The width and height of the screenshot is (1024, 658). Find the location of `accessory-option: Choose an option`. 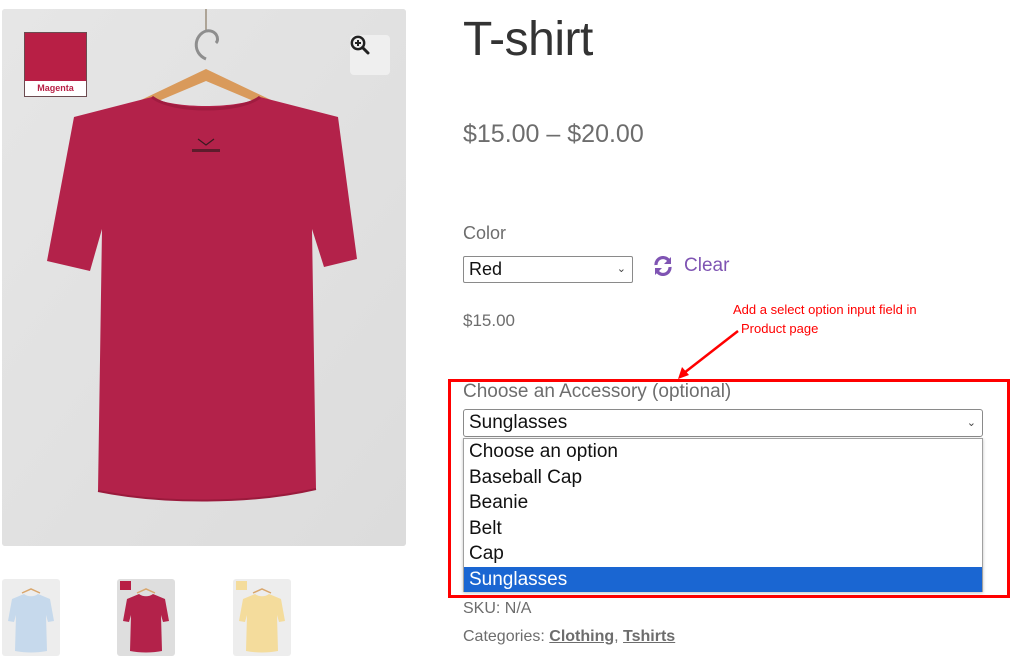

accessory-option: Choose an option is located at coordinates (723, 452).